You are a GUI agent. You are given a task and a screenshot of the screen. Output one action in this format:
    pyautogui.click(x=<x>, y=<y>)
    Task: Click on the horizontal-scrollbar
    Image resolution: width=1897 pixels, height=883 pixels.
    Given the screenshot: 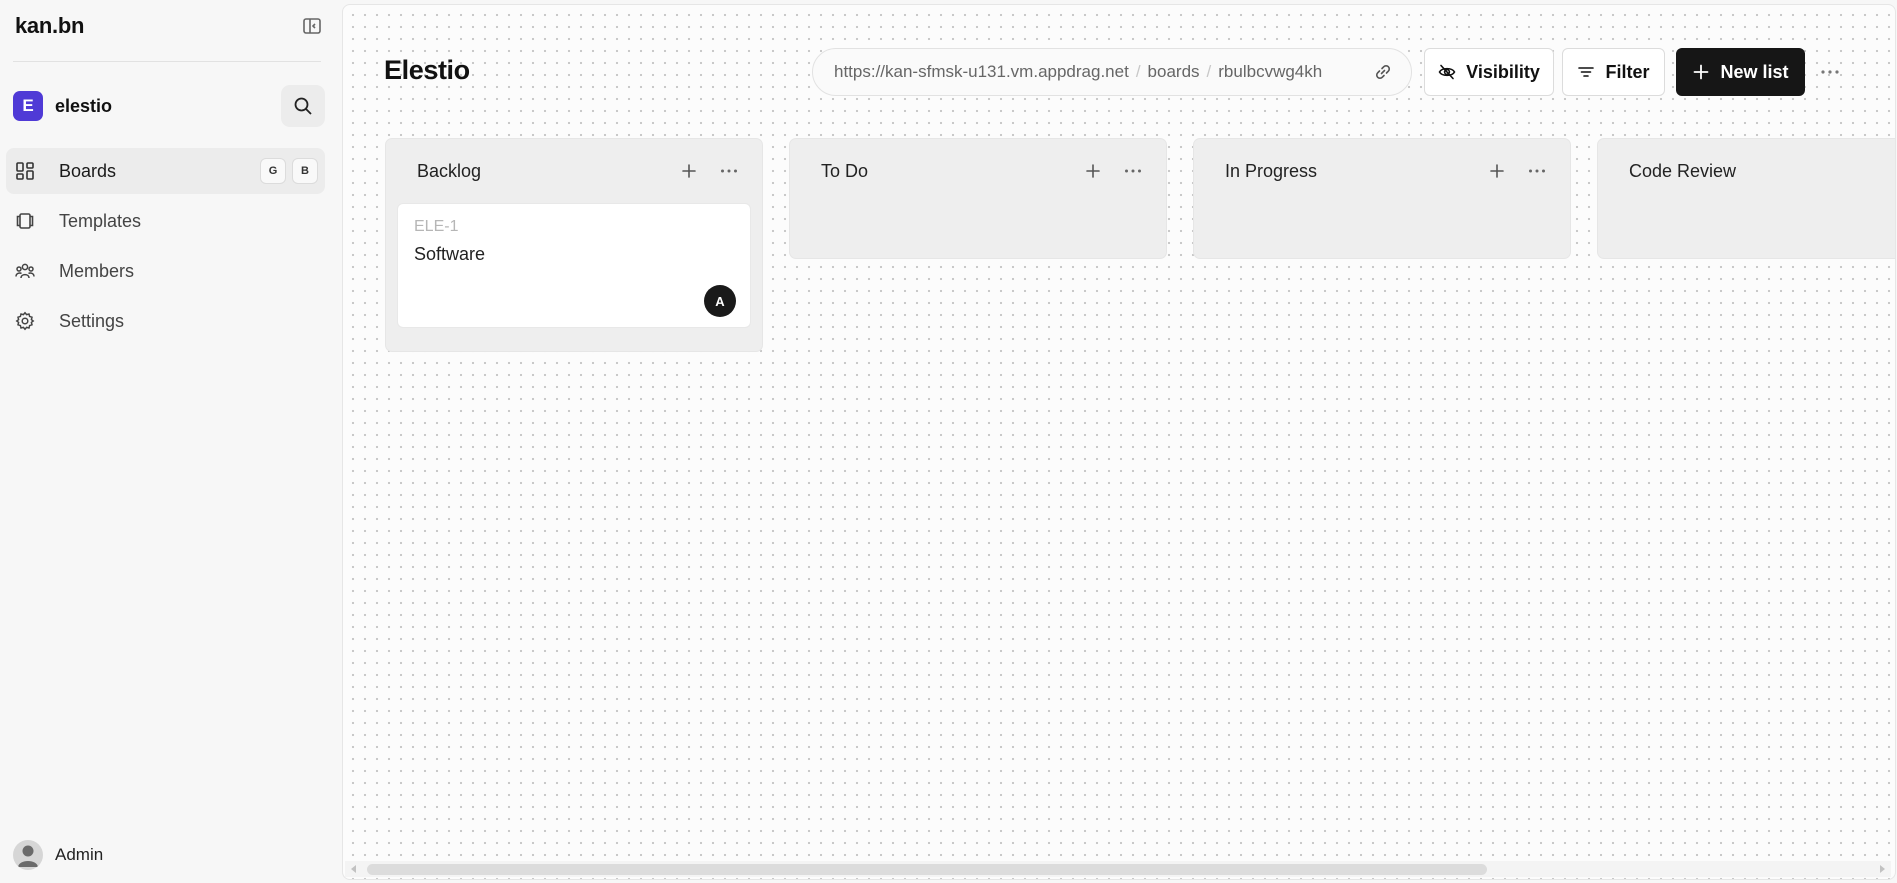 What is the action you would take?
    pyautogui.click(x=1118, y=869)
    